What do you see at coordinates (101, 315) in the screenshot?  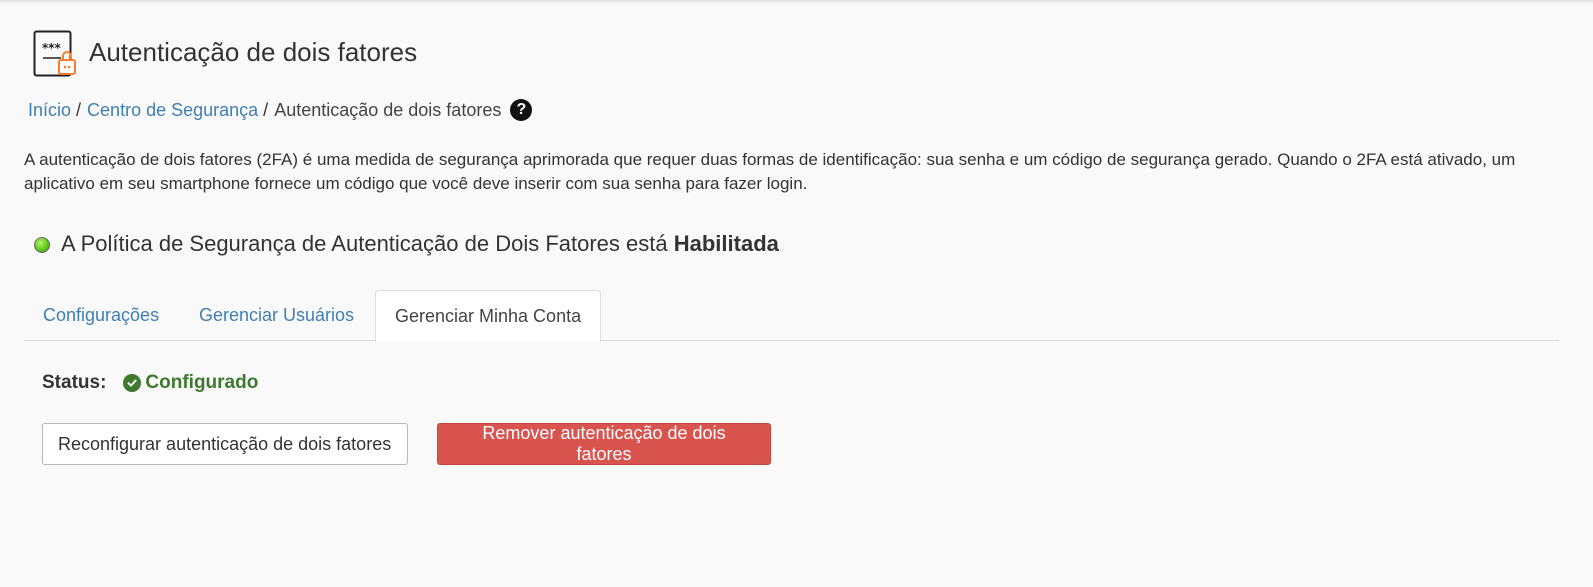 I see `tab-configuracoes: Configurações` at bounding box center [101, 315].